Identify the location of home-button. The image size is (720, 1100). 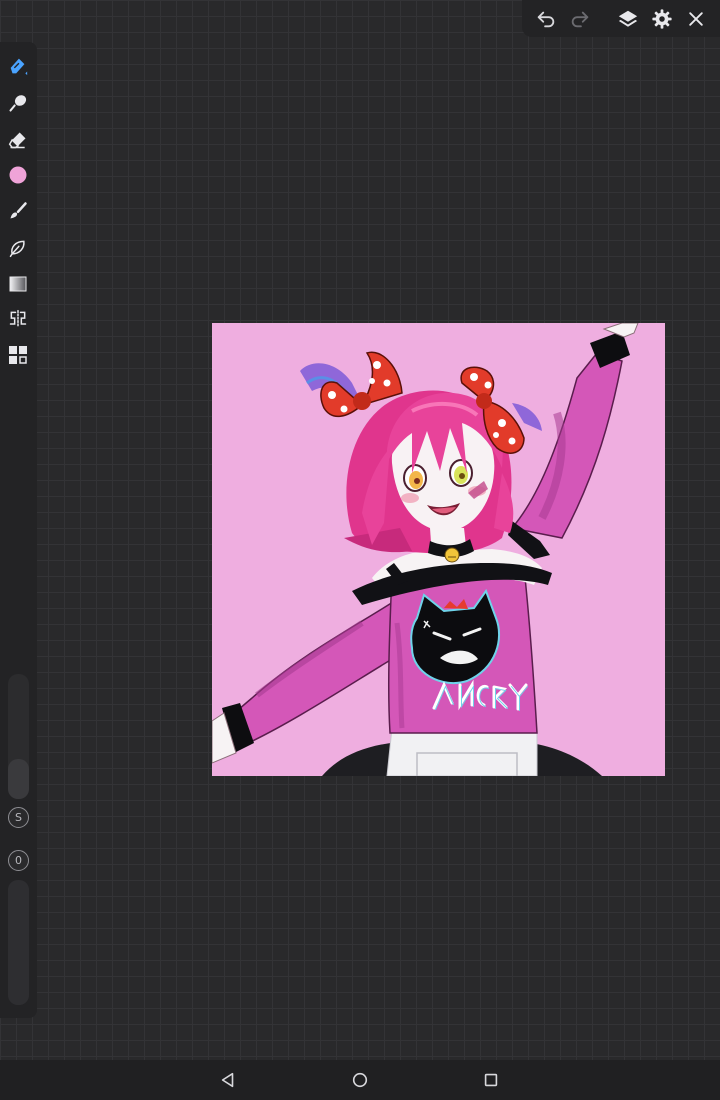
(360, 1080).